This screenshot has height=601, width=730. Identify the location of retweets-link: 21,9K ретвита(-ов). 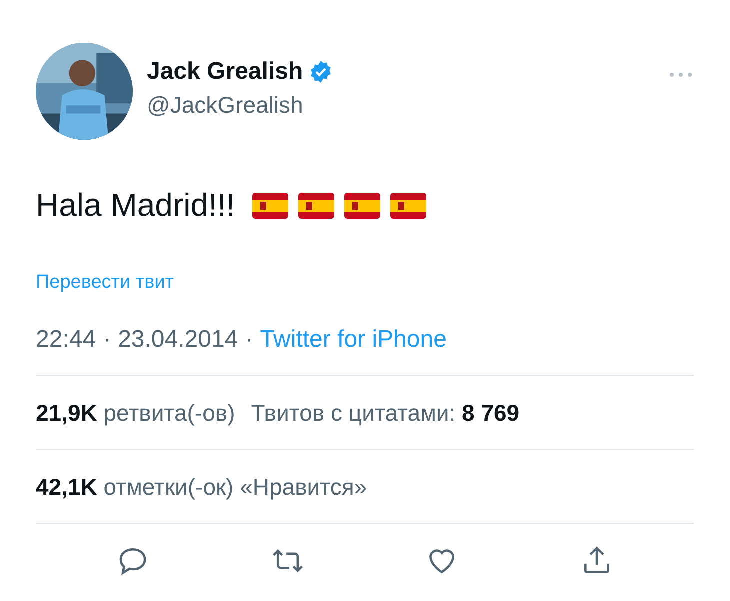
(136, 413).